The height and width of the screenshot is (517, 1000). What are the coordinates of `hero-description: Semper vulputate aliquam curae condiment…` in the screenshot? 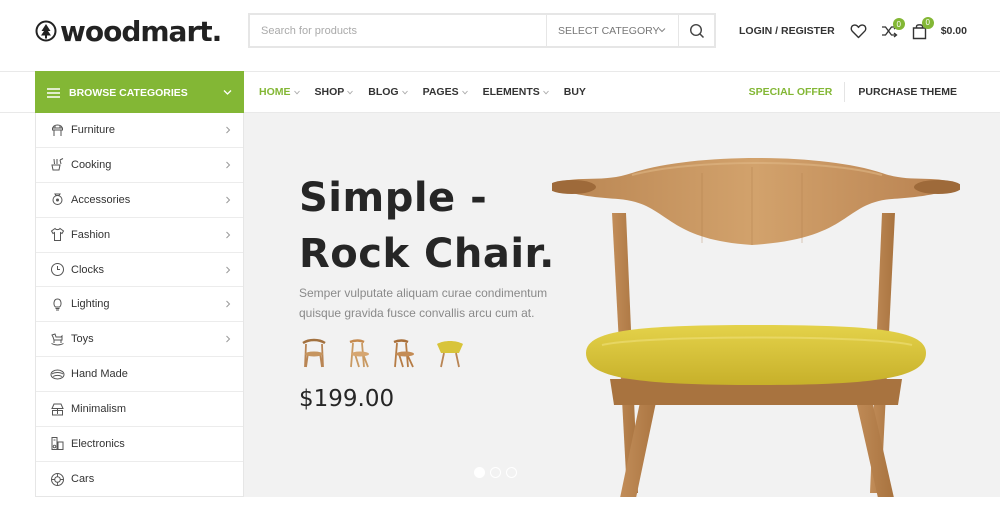 It's located at (423, 303).